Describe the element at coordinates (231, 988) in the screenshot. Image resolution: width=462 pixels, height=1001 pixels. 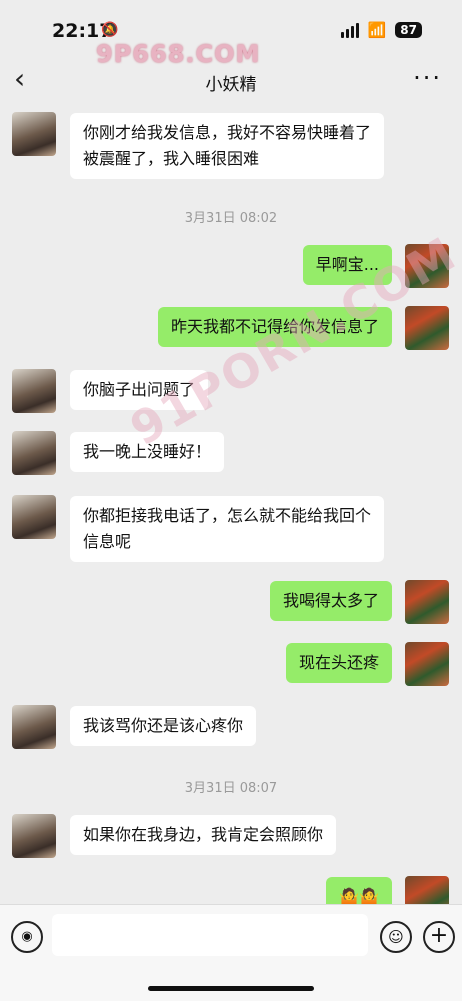
I see `home-indicator` at that location.